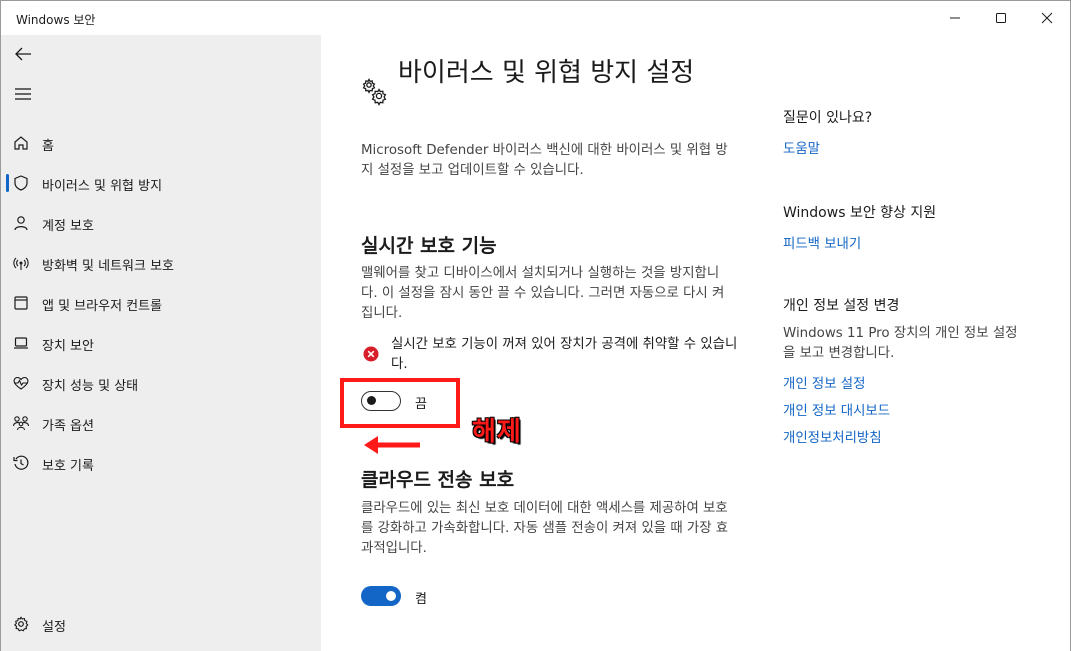  What do you see at coordinates (429, 246) in the screenshot?
I see `realtime-section-title: 실시간 보호 기능` at bounding box center [429, 246].